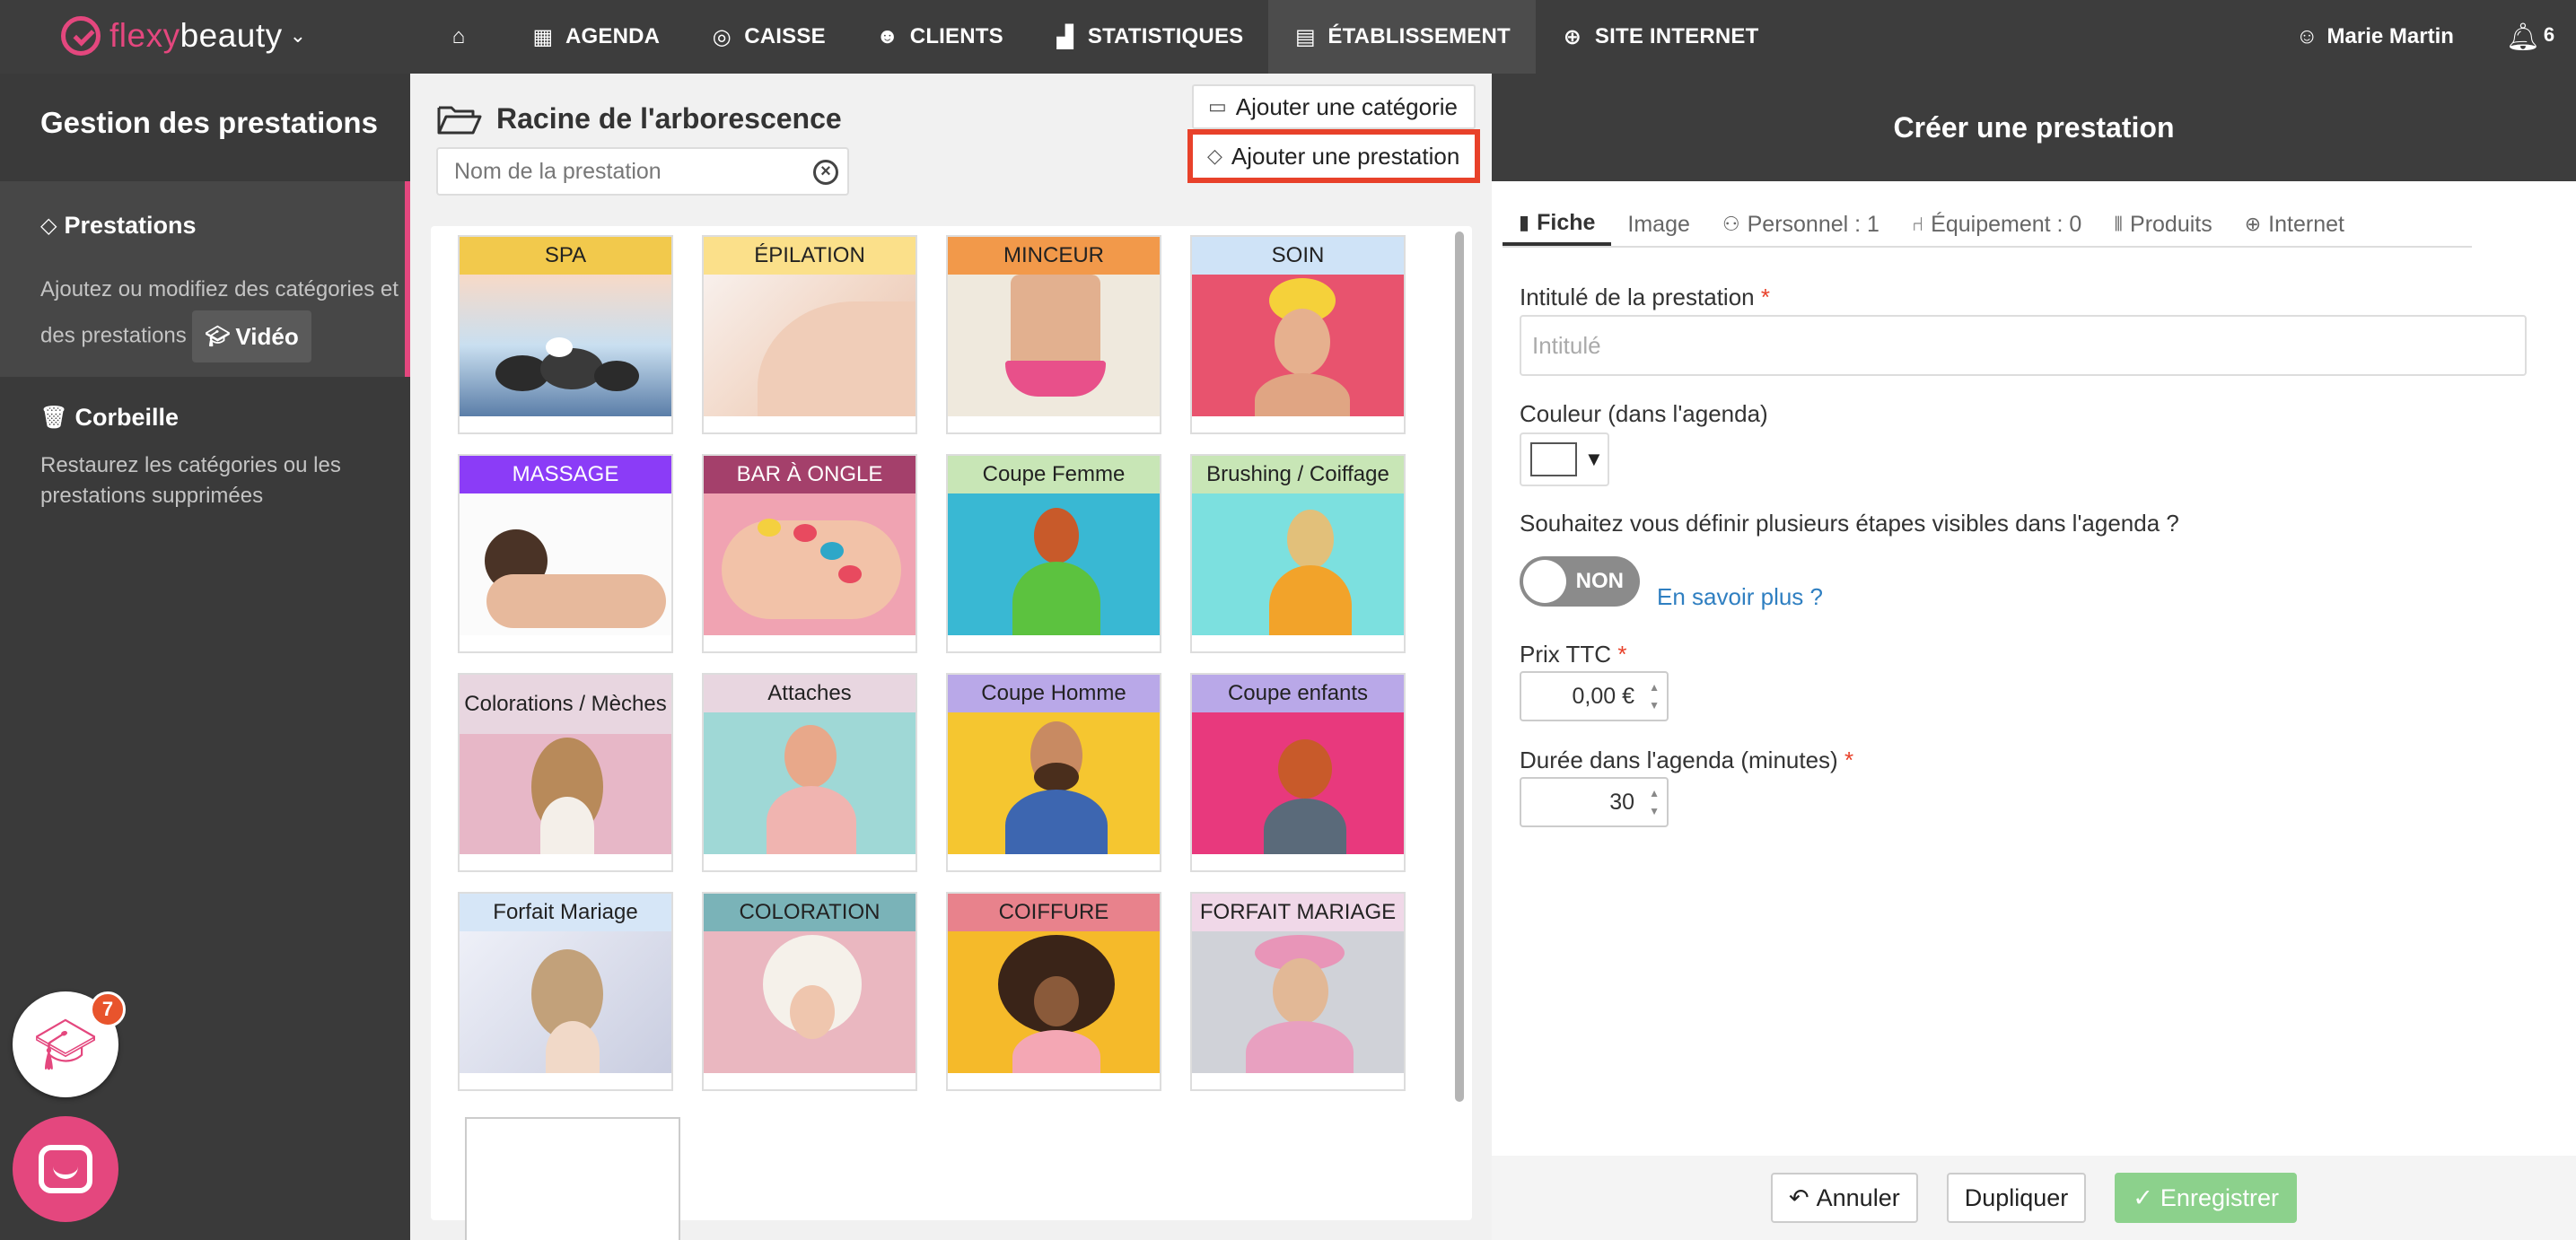 This screenshot has height=1240, width=2576. I want to click on tab-produits: ⦀ Produits, so click(2163, 224).